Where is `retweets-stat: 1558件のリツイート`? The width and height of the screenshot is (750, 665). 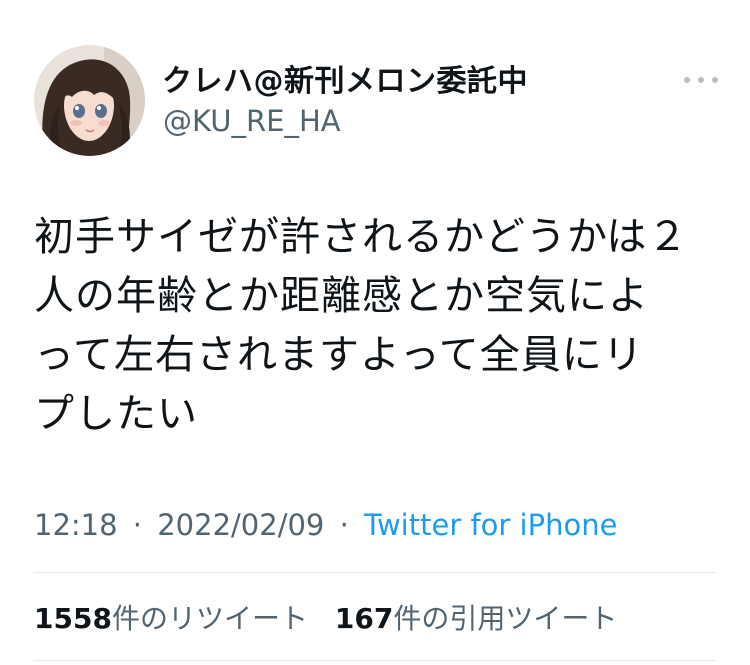
retweets-stat: 1558件のリツイート is located at coordinates (171, 618).